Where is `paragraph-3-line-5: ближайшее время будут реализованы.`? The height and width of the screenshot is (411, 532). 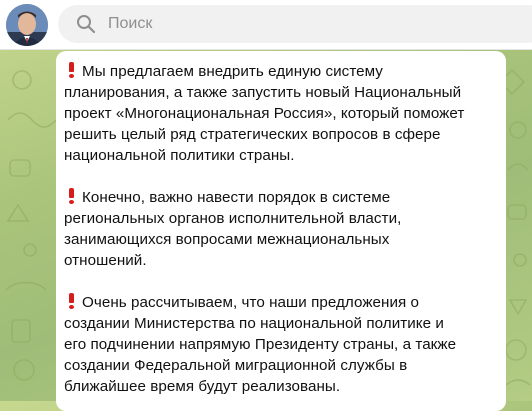
paragraph-3-line-5: ближайшее время будут реализованы. is located at coordinates (202, 386).